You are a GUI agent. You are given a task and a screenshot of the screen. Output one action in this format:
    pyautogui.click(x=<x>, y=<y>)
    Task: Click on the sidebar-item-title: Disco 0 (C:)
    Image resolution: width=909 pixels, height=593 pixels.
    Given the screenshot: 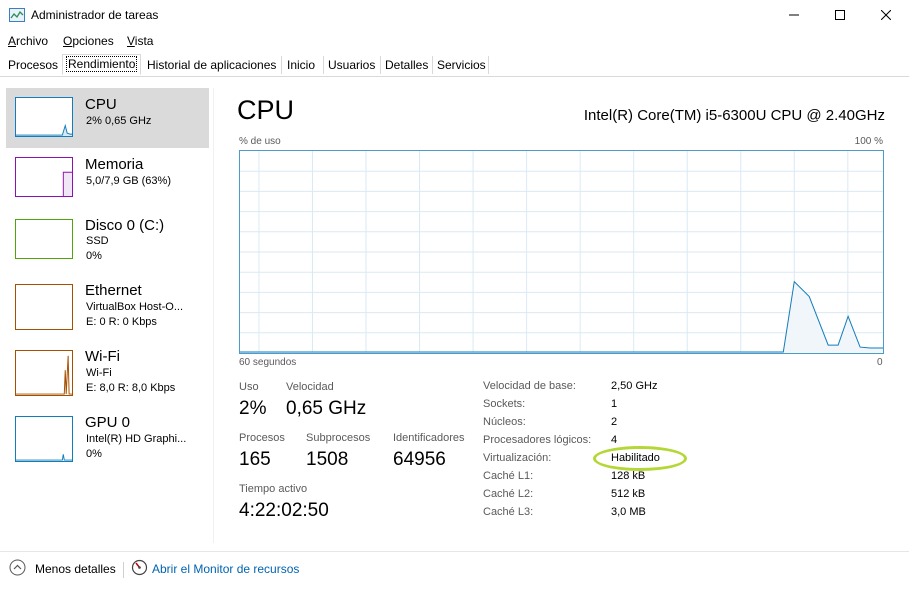 What is the action you would take?
    pyautogui.click(x=125, y=225)
    